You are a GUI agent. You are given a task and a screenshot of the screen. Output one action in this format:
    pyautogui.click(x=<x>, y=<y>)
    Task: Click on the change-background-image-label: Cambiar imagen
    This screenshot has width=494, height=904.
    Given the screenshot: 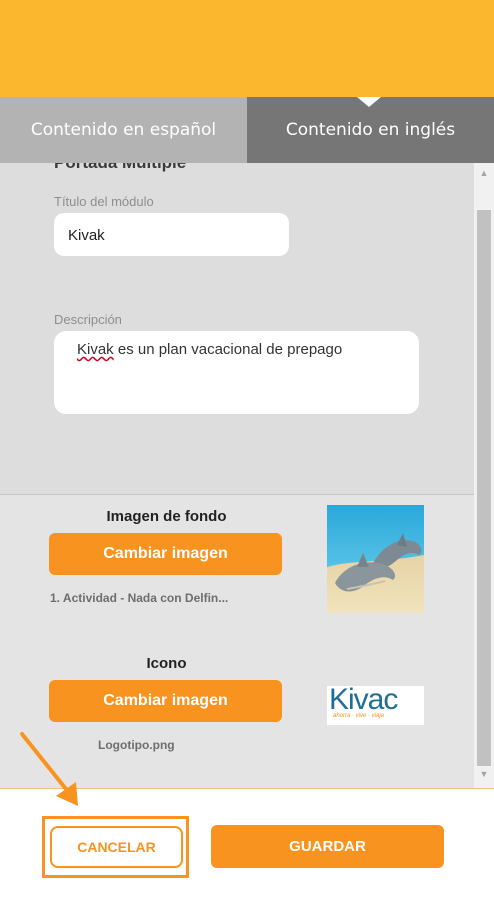 What is the action you would take?
    pyautogui.click(x=165, y=553)
    